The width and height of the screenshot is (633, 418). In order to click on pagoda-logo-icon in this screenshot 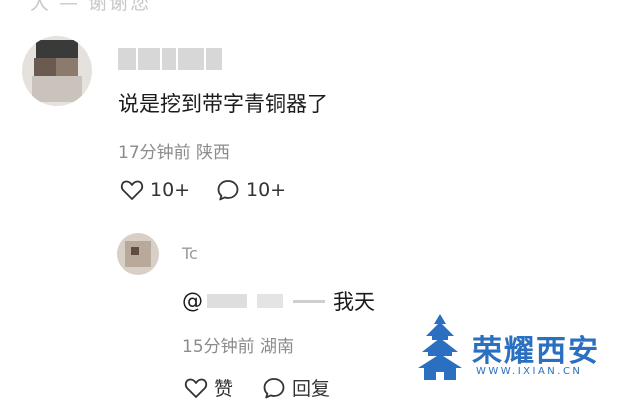, I will do `click(440, 347)`.